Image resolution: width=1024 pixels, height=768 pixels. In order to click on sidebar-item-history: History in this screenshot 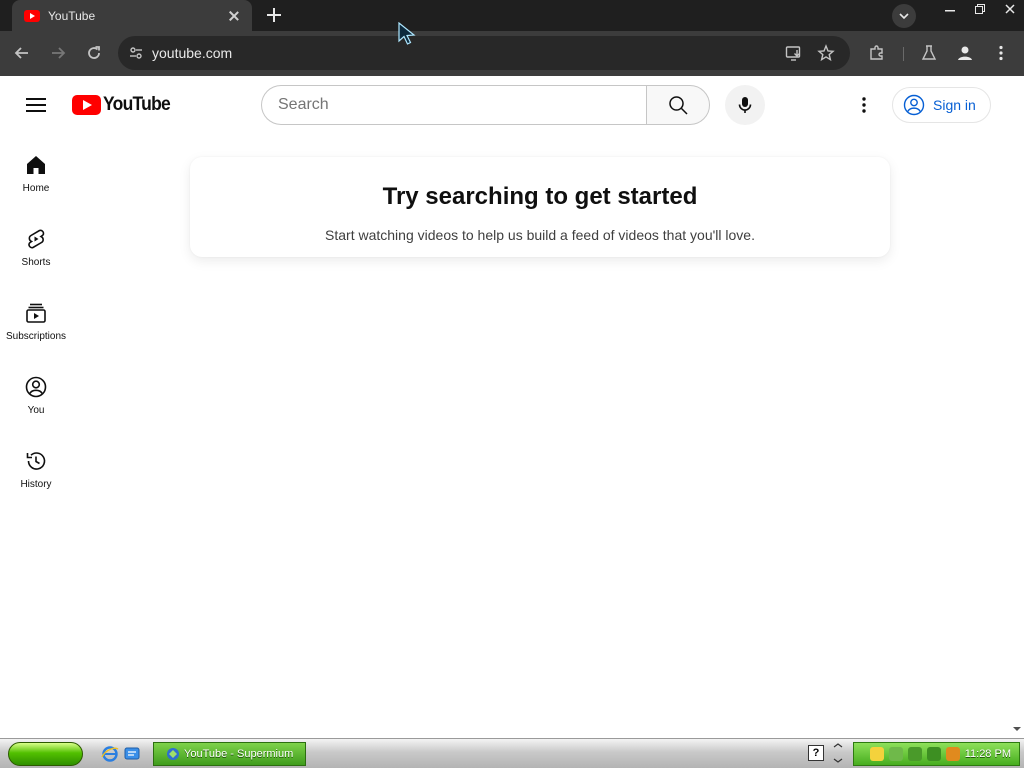, I will do `click(36, 462)`.